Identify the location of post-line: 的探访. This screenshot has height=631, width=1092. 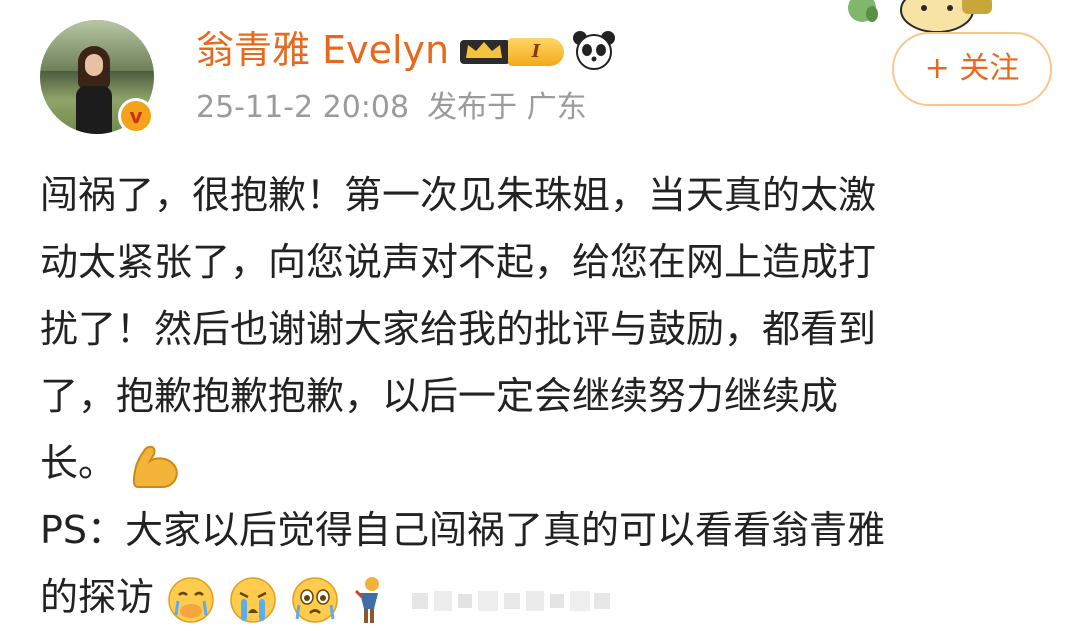
(97, 597).